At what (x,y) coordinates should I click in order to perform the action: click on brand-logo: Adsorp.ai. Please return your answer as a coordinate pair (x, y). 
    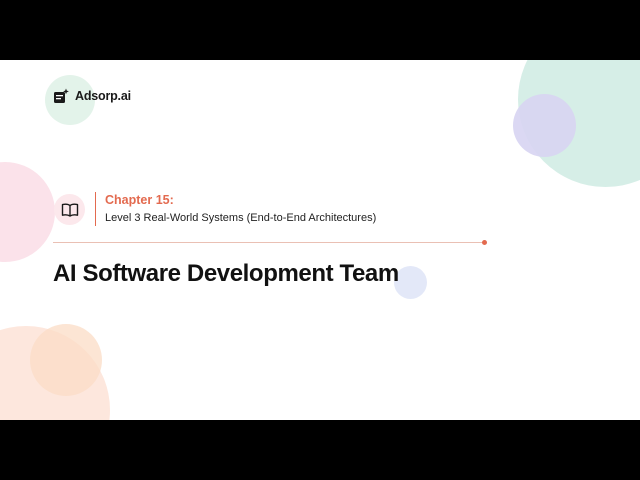
    Looking at the image, I should click on (92, 96).